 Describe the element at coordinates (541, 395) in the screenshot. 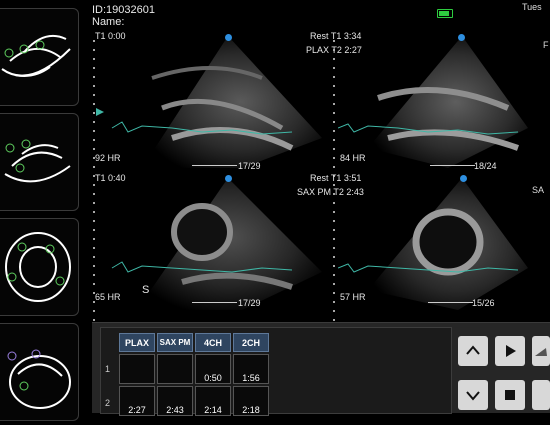

I see `extra-control-button` at that location.